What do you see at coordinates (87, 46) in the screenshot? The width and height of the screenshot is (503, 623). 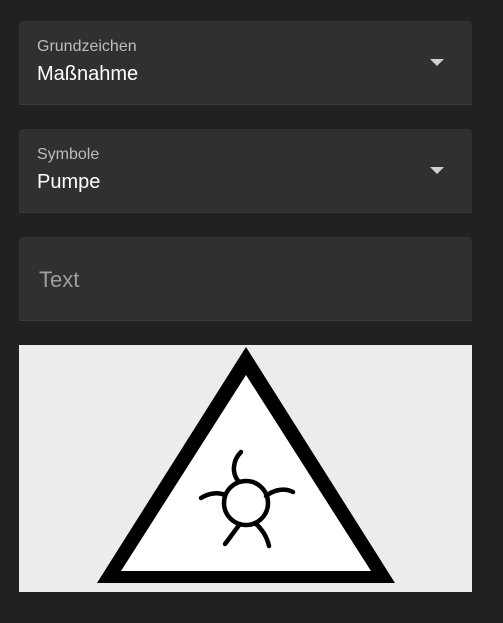 I see `grundzeichen-label: Grundzeichen` at bounding box center [87, 46].